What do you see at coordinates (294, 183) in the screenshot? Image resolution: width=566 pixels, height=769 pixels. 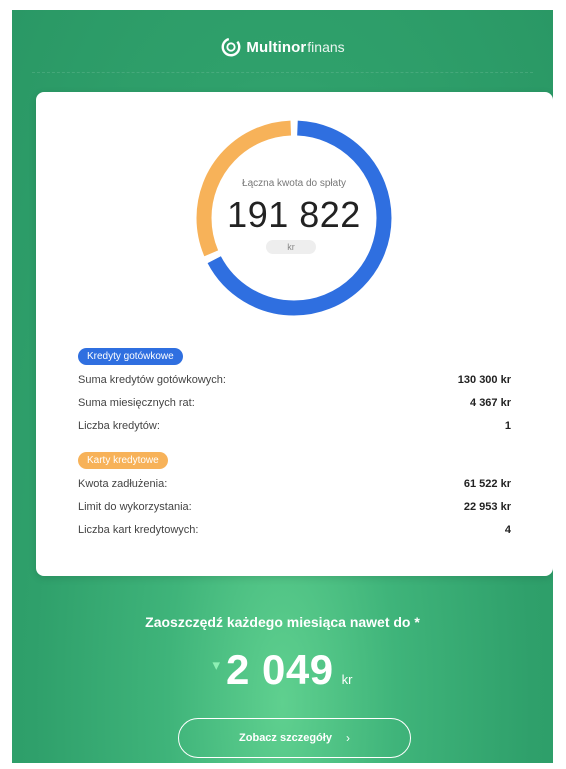 I see `total-label: Łączna kwota do spłaty` at bounding box center [294, 183].